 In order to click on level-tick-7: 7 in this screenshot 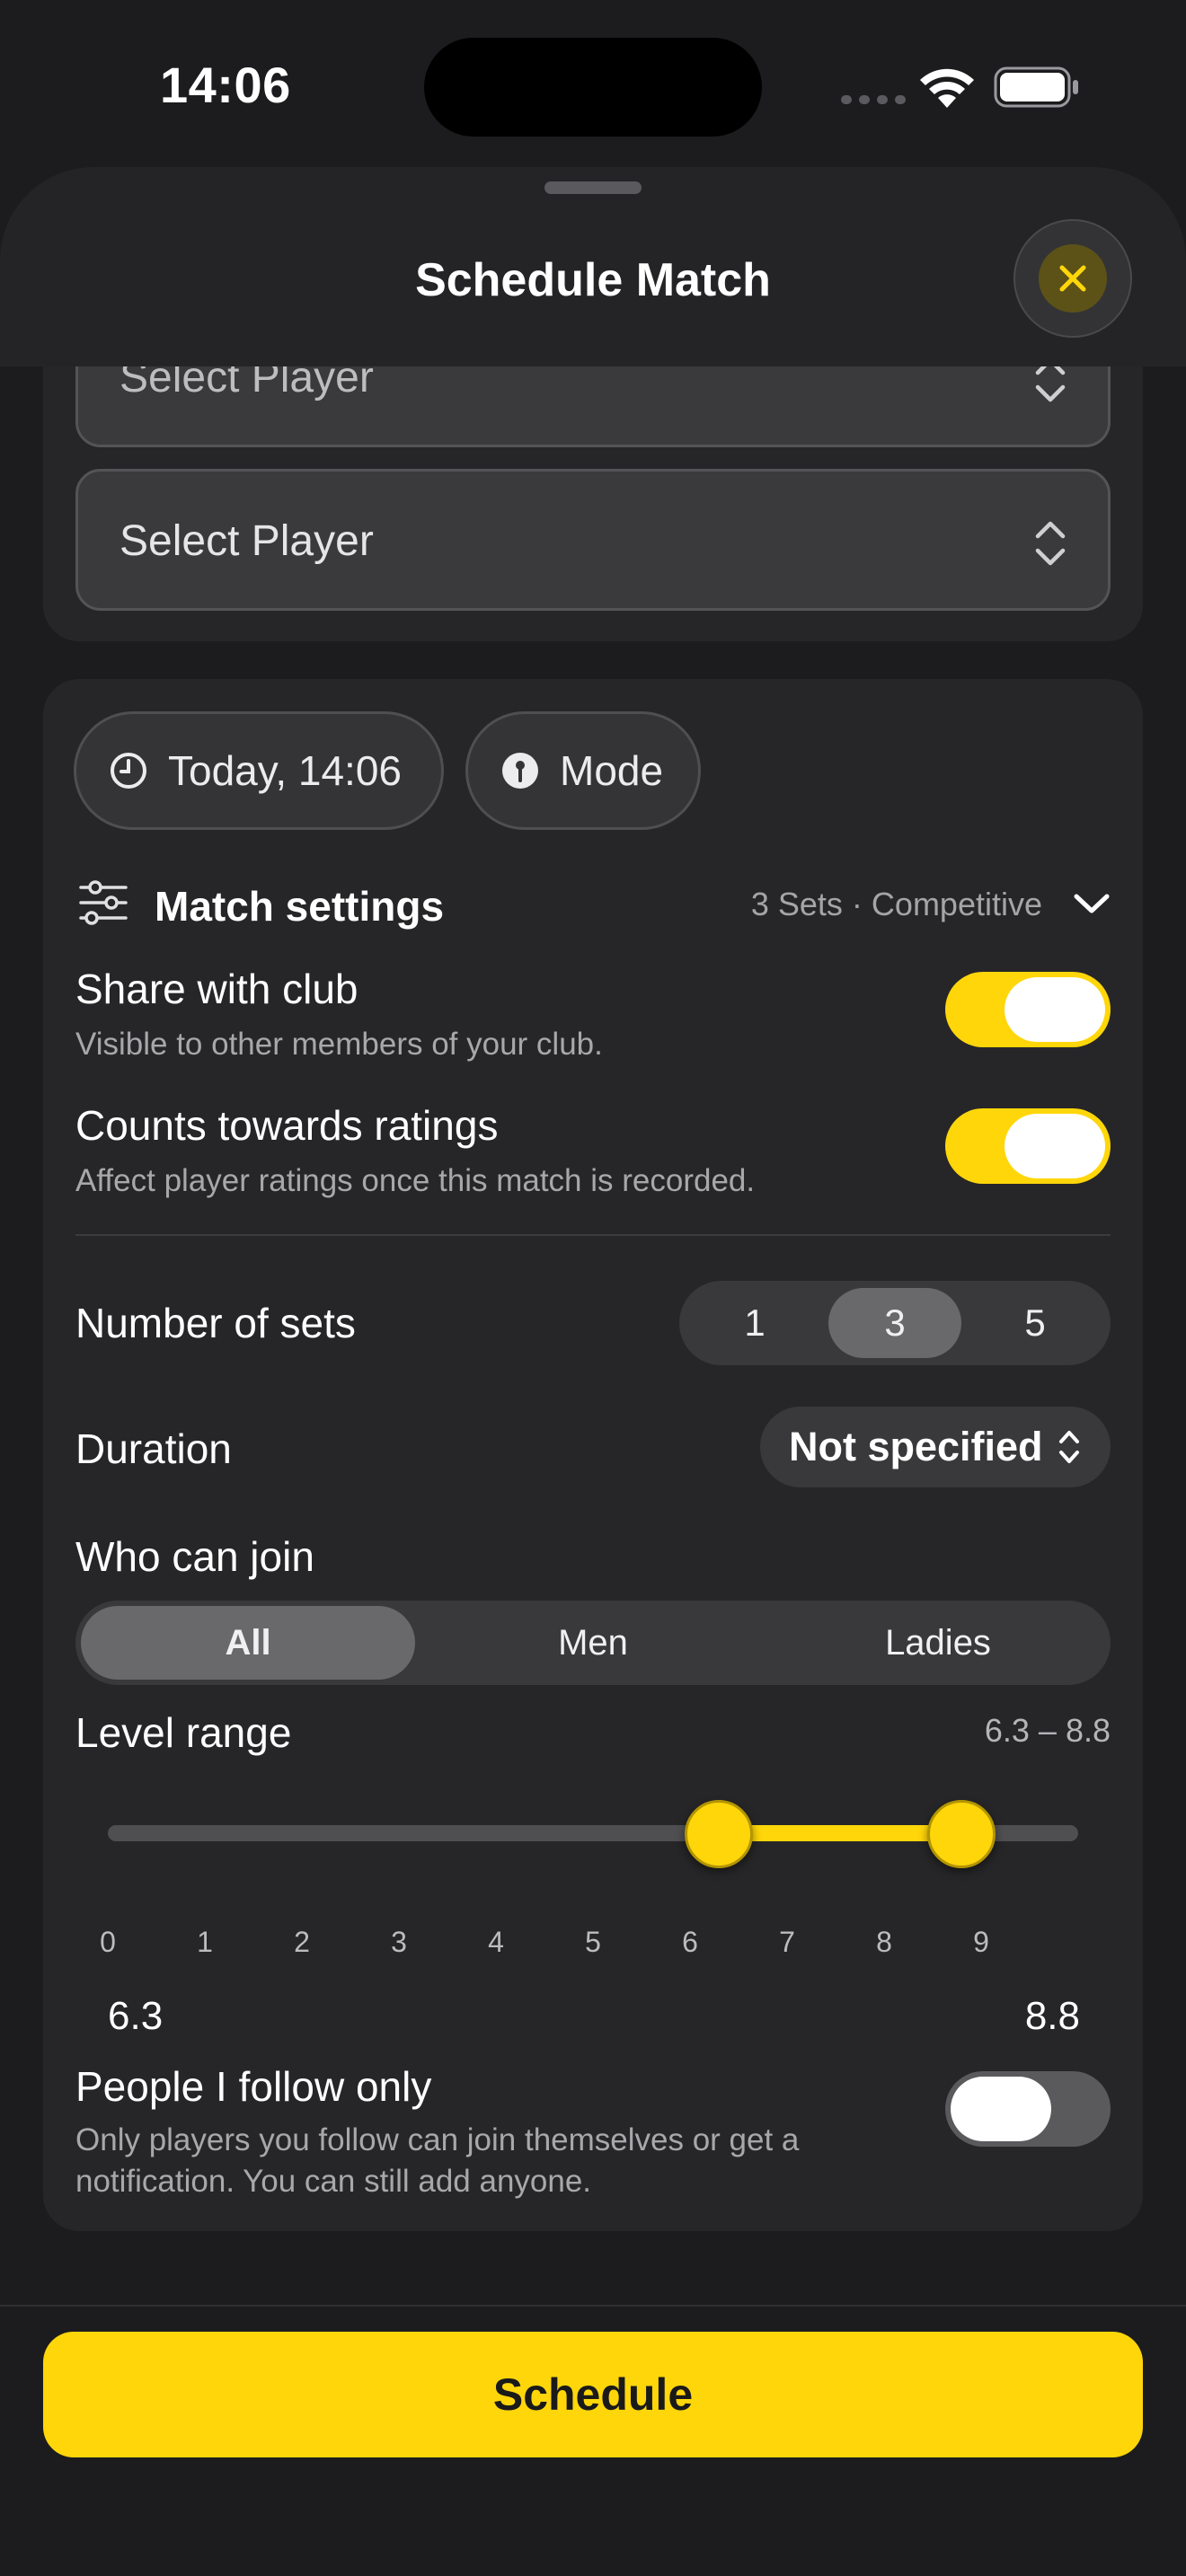, I will do `click(787, 1942)`.